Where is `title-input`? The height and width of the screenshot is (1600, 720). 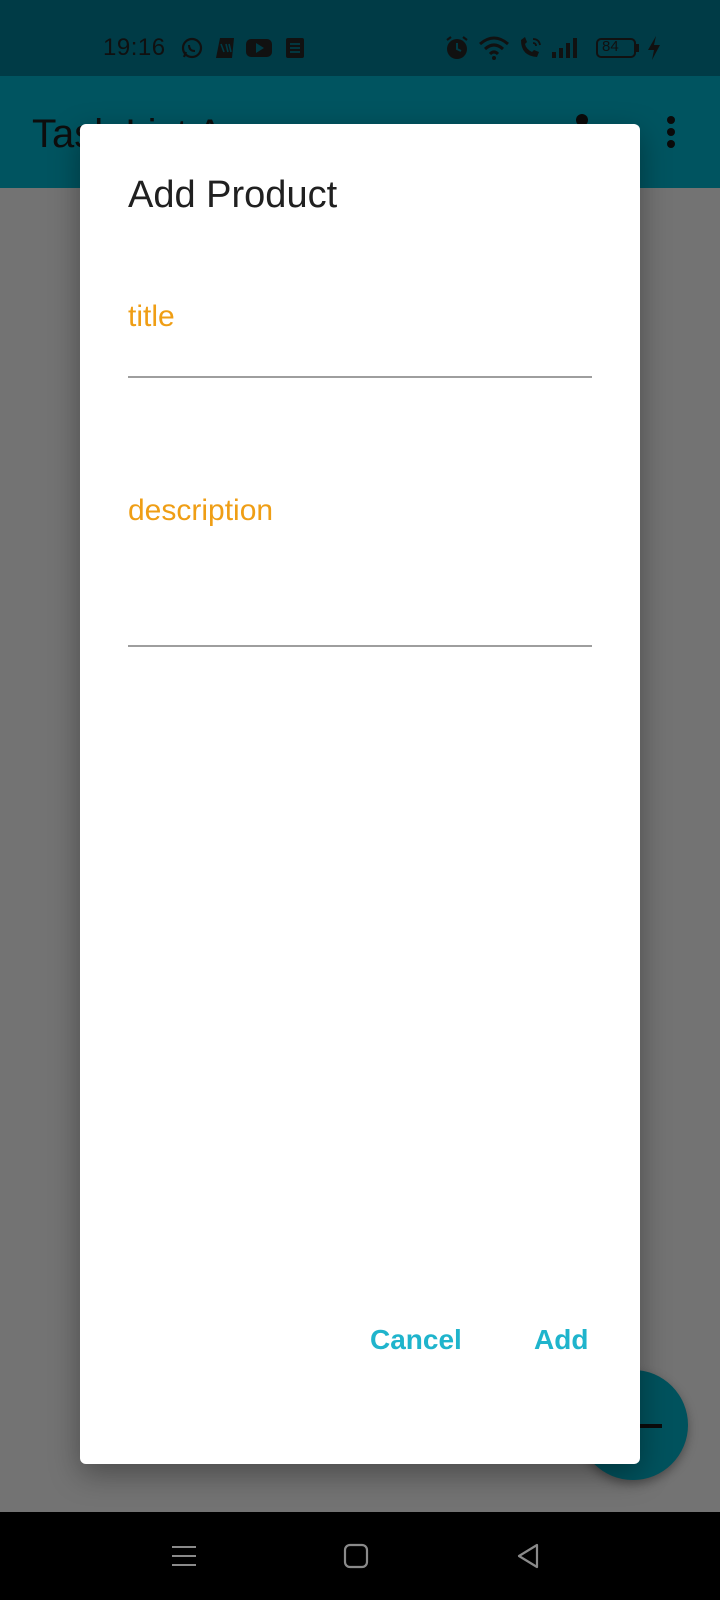
title-input is located at coordinates (360, 354).